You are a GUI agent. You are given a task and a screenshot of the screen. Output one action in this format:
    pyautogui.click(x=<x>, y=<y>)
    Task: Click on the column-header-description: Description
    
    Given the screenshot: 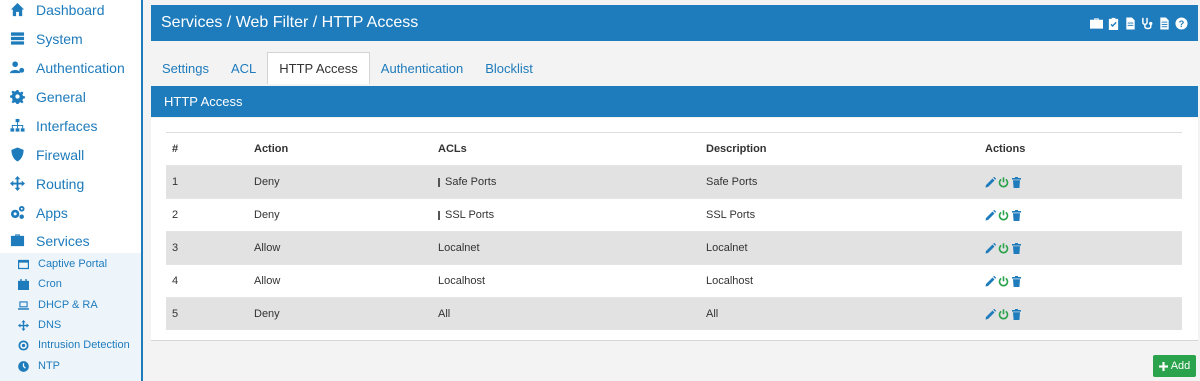 What is the action you would take?
    pyautogui.click(x=736, y=149)
    